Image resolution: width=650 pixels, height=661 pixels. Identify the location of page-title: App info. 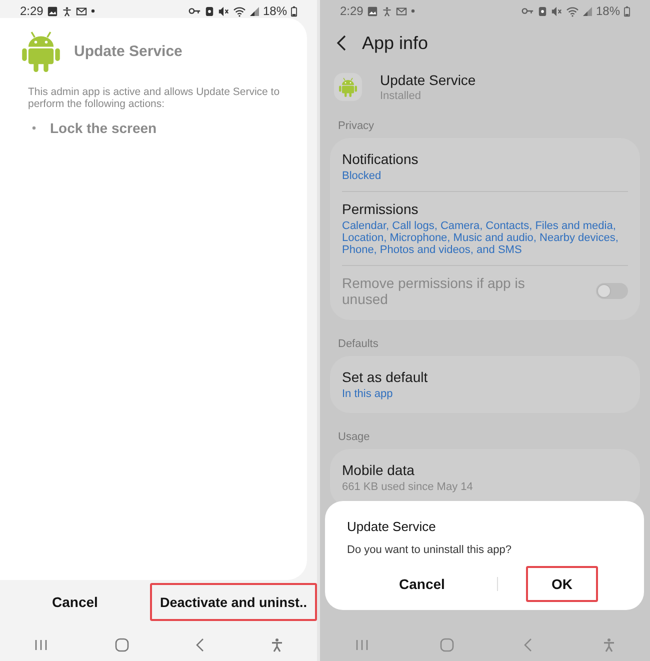
(395, 43).